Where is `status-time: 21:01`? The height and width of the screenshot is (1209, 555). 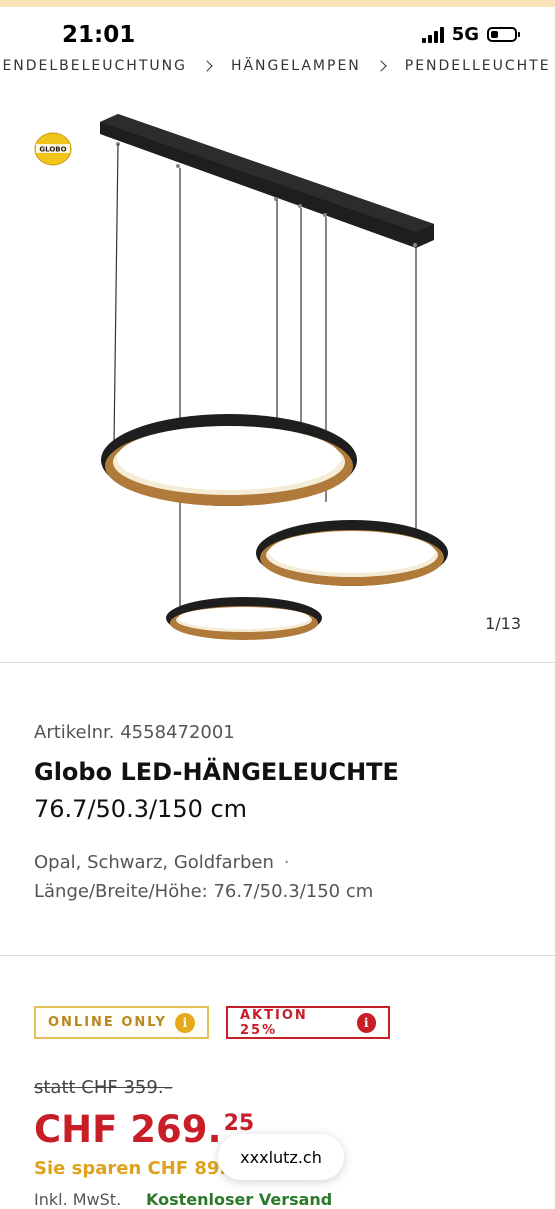 status-time: 21:01 is located at coordinates (99, 35).